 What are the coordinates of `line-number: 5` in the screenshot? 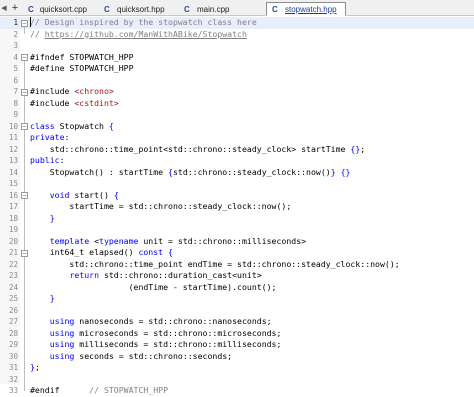 It's located at (15, 68).